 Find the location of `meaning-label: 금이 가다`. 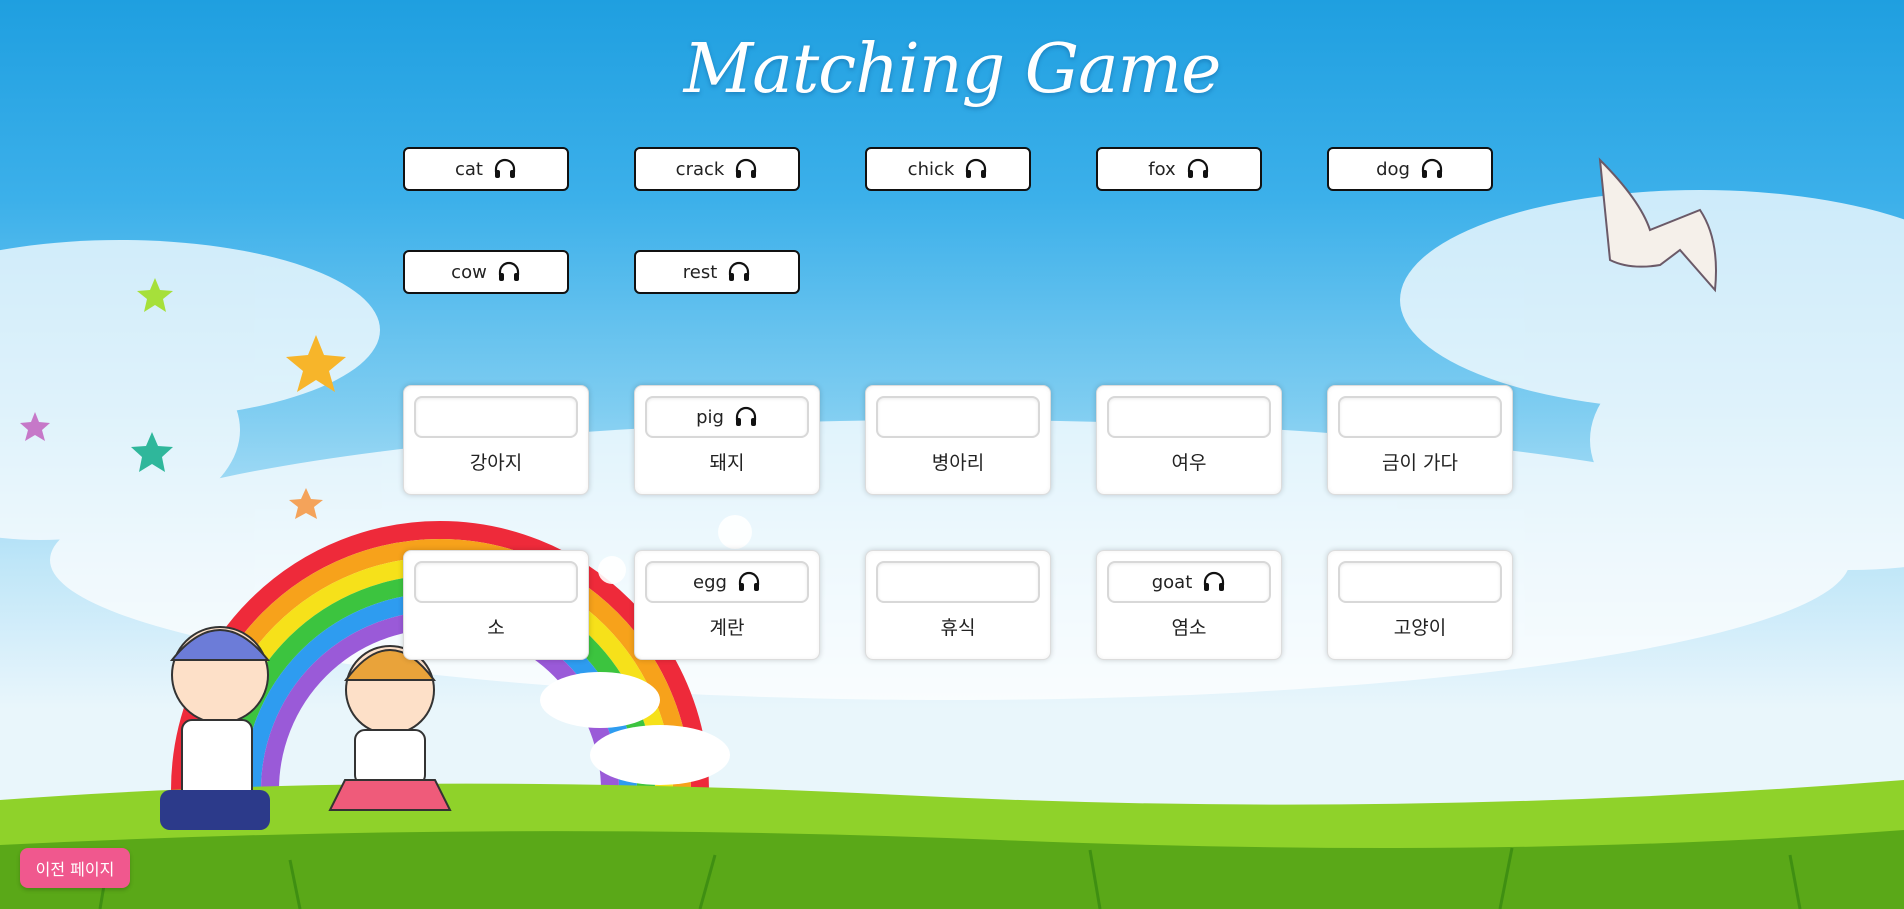

meaning-label: 금이 가다 is located at coordinates (1420, 463).